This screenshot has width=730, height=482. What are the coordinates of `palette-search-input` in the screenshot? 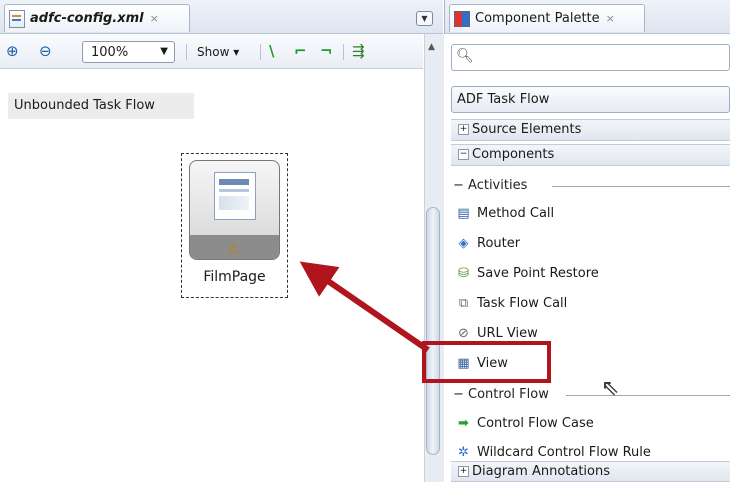 It's located at (590, 57).